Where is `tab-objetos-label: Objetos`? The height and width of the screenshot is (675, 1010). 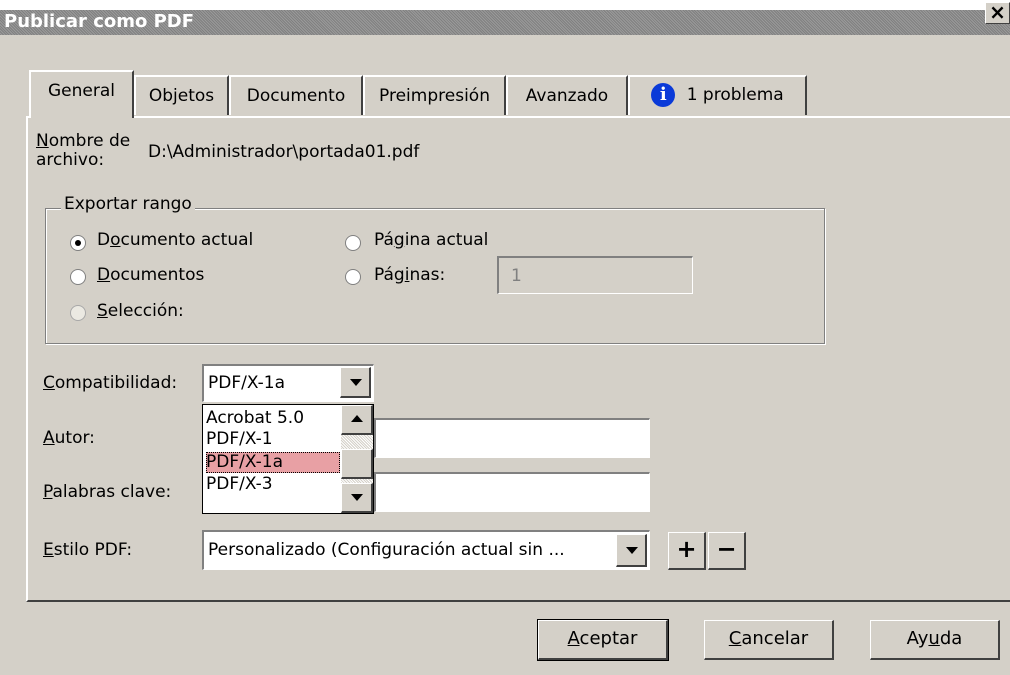 tab-objetos-label: Objetos is located at coordinates (181, 96).